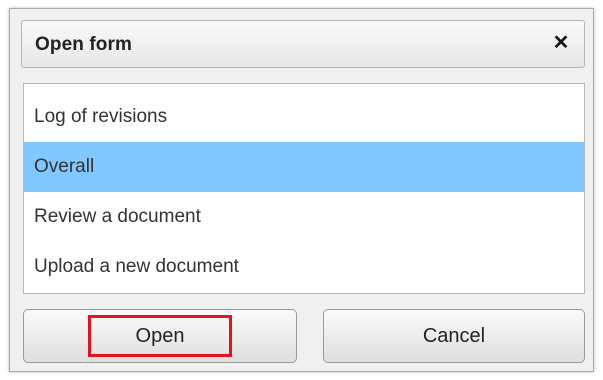 The image size is (603, 380). What do you see at coordinates (64, 166) in the screenshot?
I see `list-item-label: Overall` at bounding box center [64, 166].